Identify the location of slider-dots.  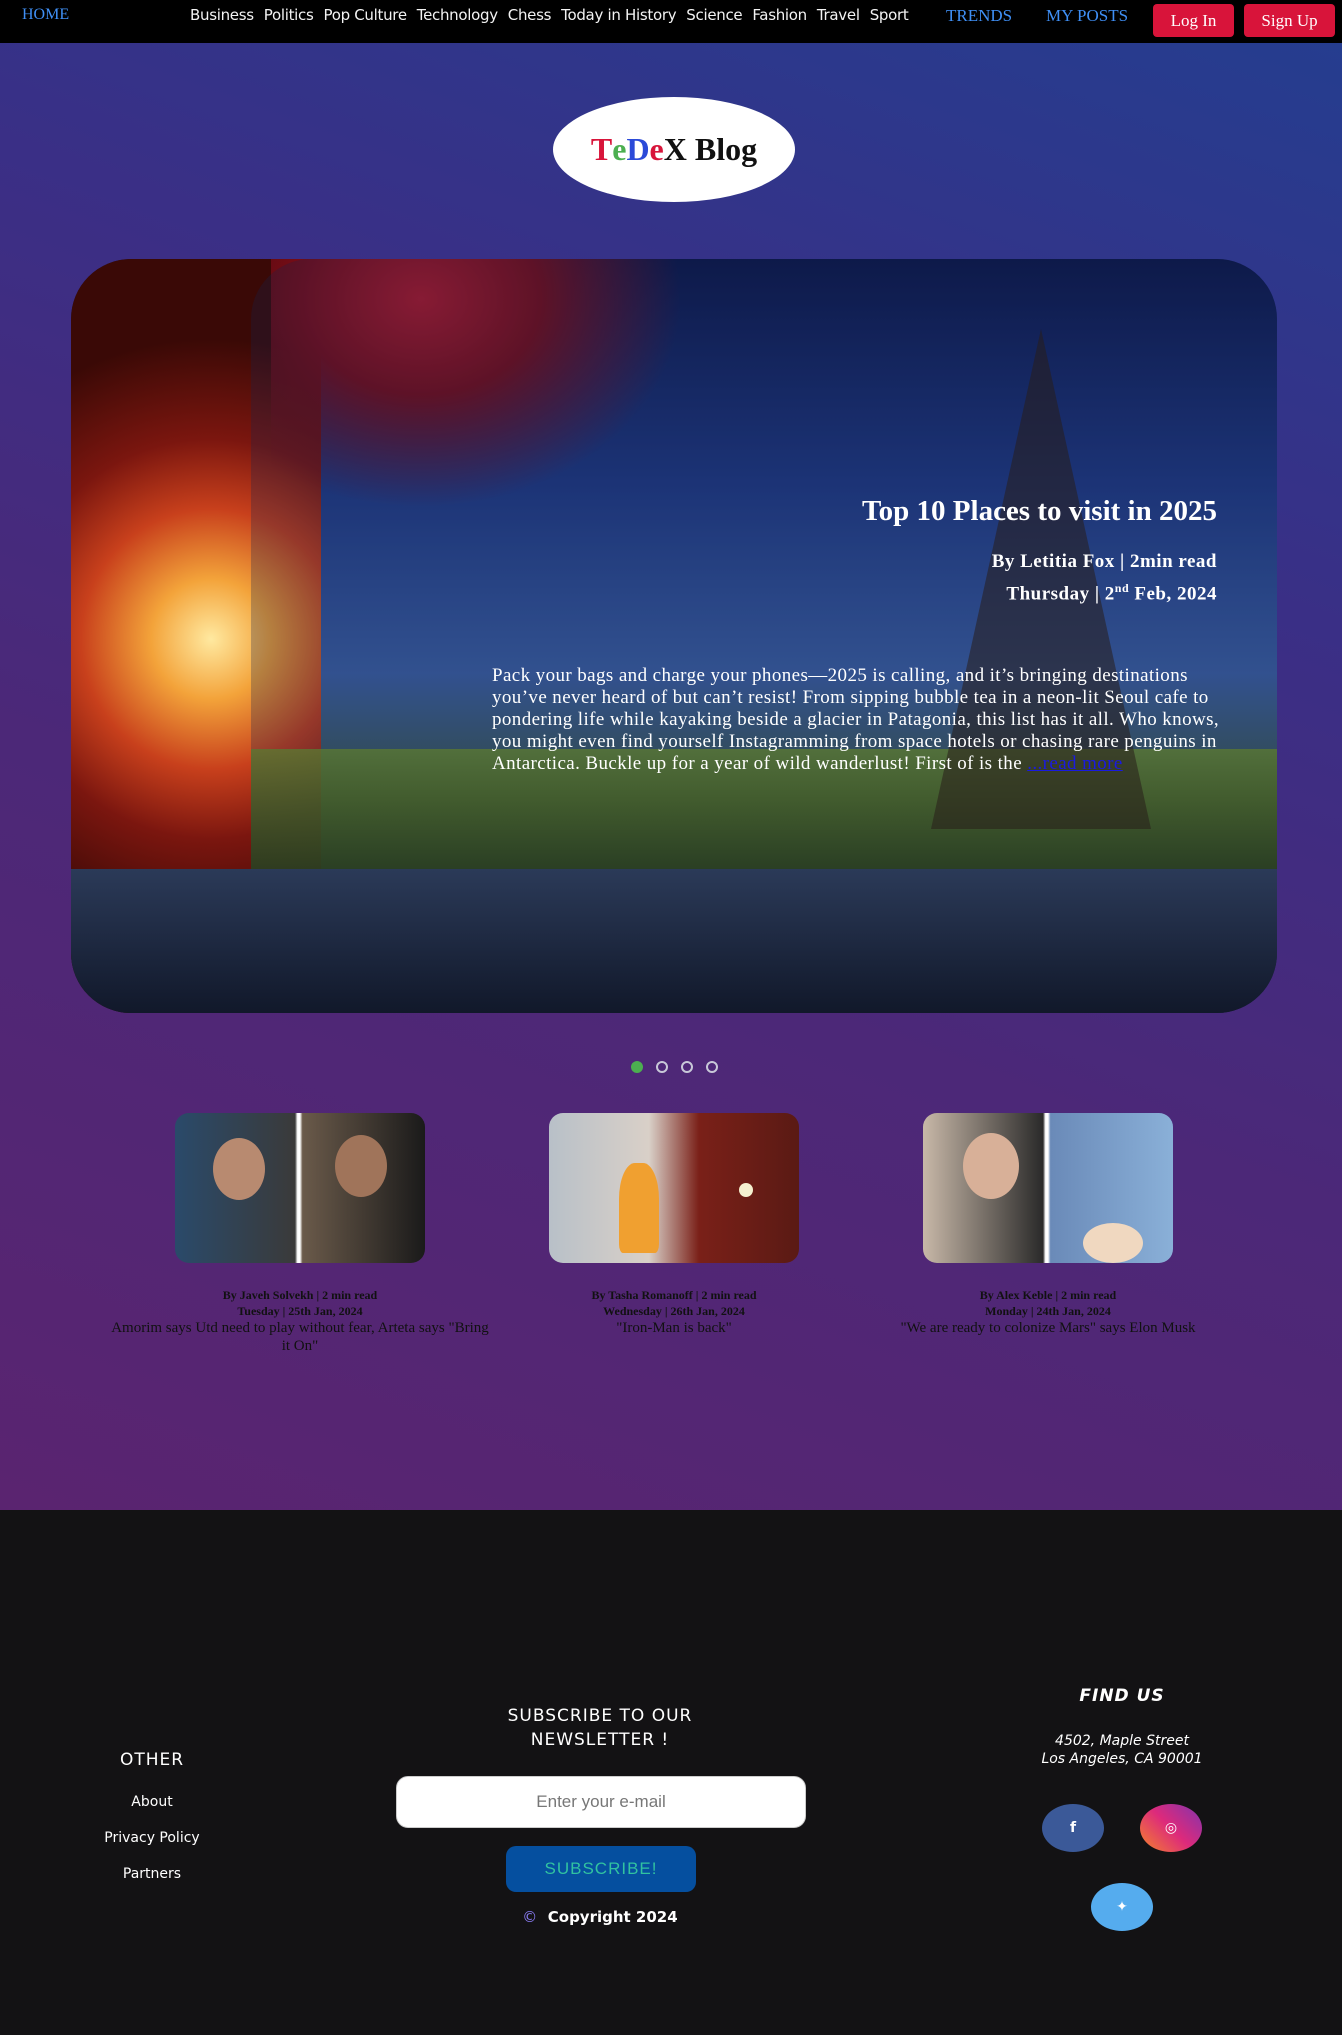
(674, 1067).